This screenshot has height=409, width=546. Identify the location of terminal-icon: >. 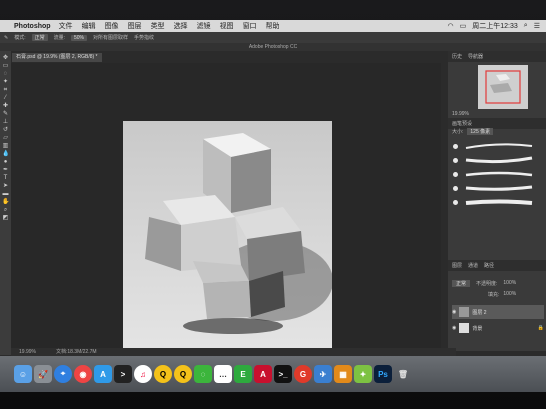
(123, 374).